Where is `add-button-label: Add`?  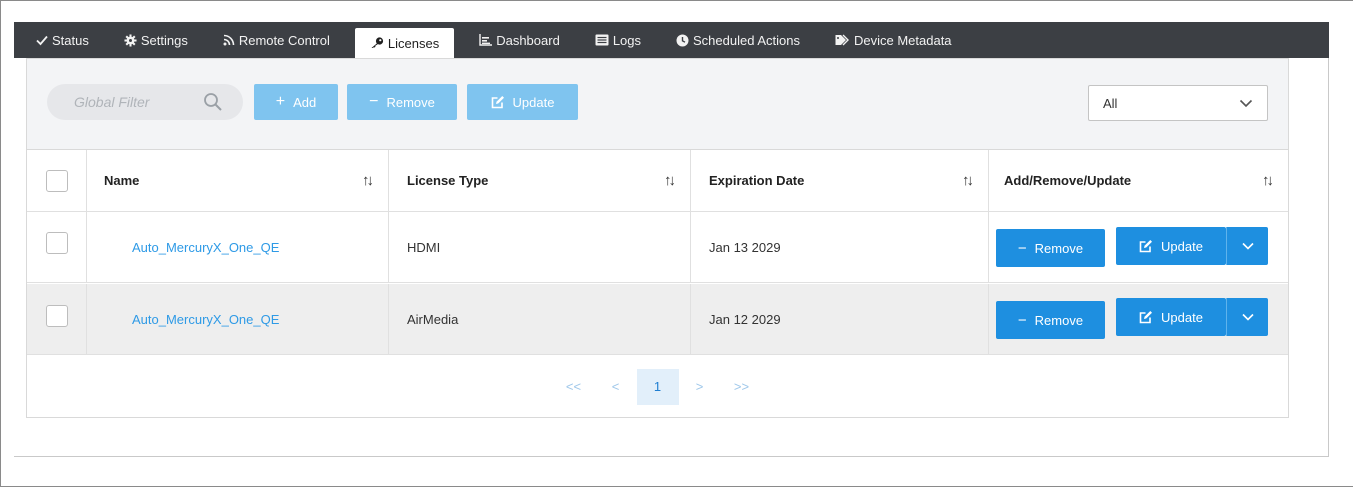 add-button-label: Add is located at coordinates (305, 102).